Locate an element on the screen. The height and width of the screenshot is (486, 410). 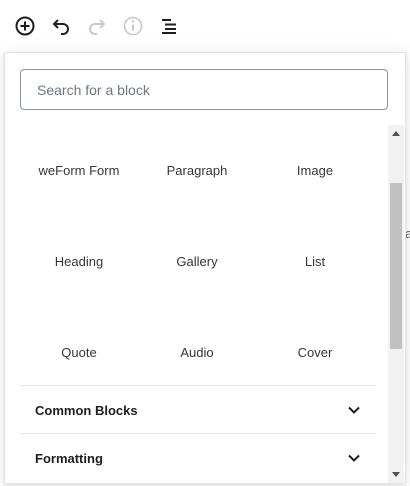
block-search-input is located at coordinates (204, 89).